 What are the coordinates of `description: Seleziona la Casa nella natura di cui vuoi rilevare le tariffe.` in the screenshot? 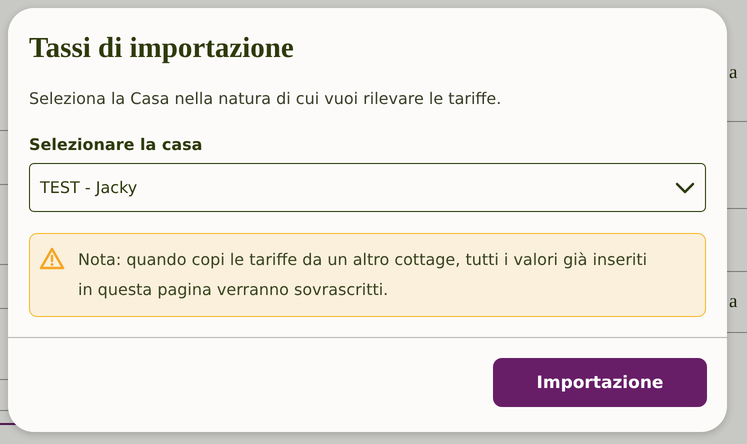 It's located at (265, 99).